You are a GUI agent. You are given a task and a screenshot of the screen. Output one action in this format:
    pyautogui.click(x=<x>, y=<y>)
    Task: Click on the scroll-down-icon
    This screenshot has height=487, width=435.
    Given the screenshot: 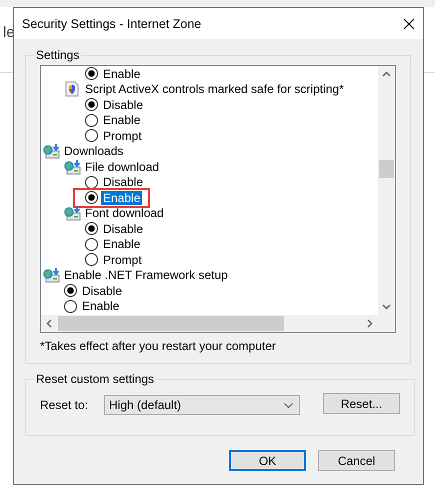 What is the action you would take?
    pyautogui.click(x=386, y=307)
    